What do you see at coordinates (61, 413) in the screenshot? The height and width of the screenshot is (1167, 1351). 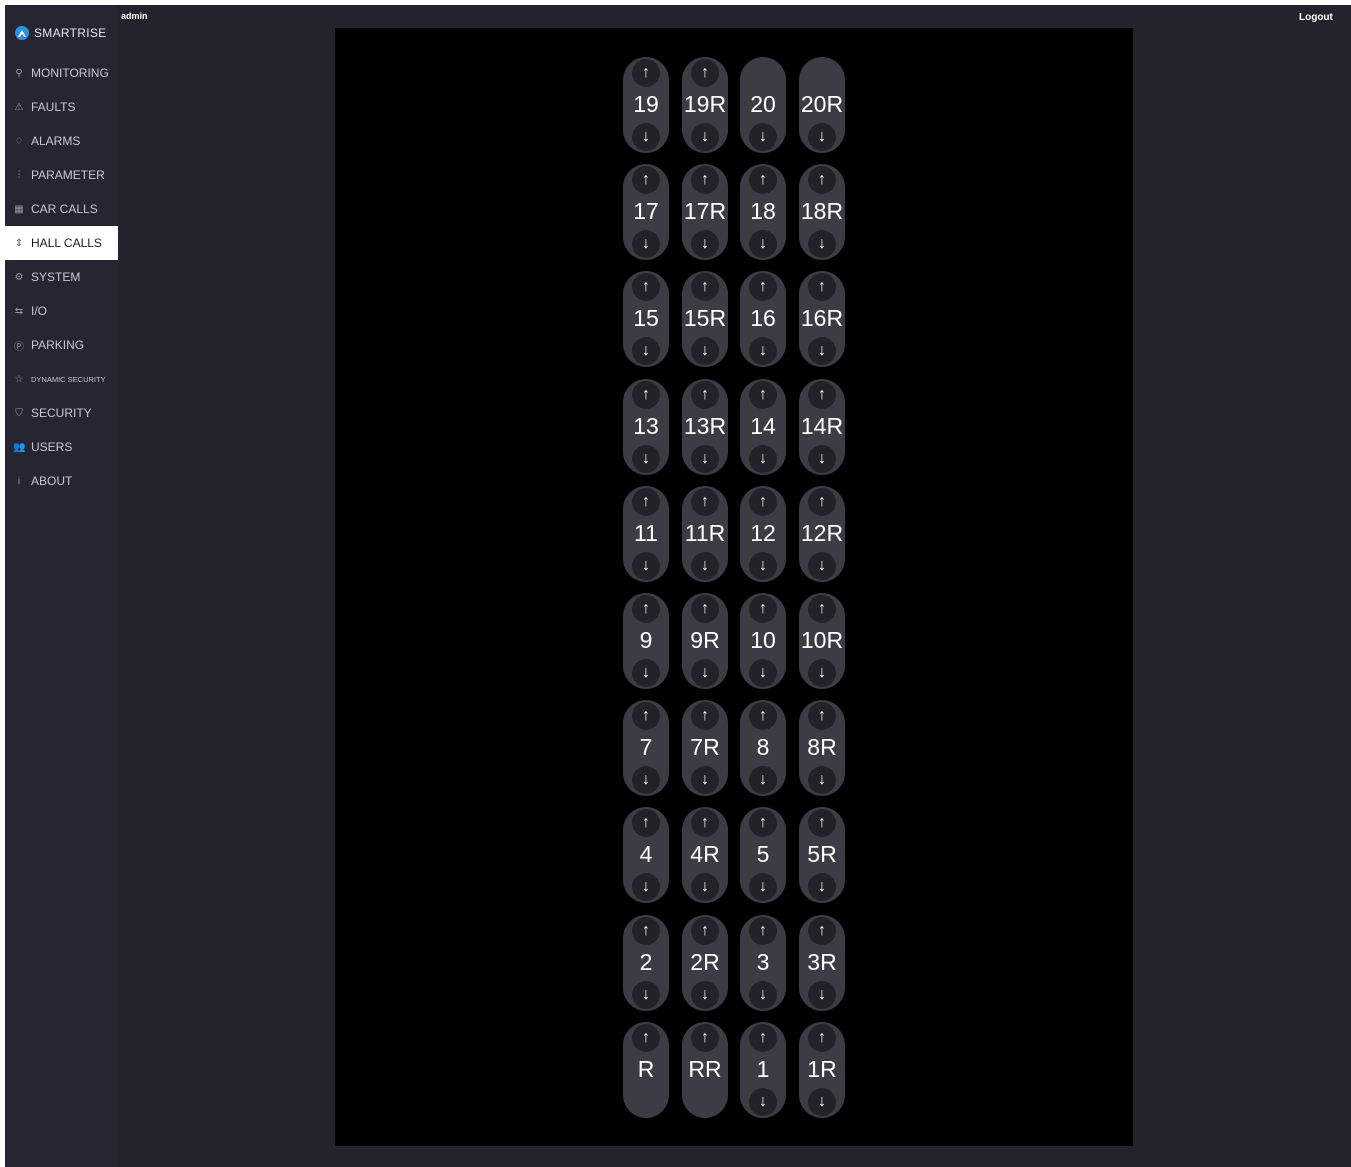 I see `sidebar-item-security: ⛉ SECURITY` at bounding box center [61, 413].